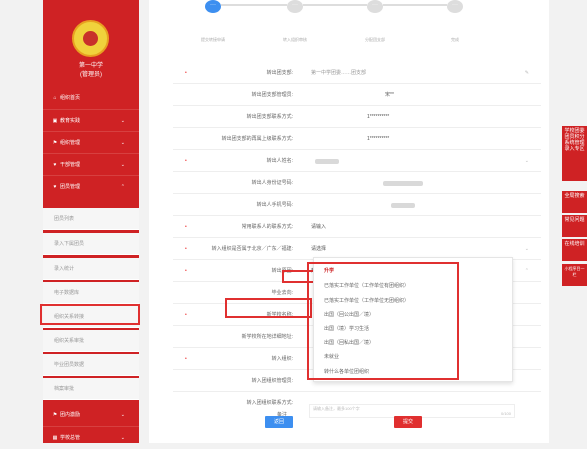  What do you see at coordinates (455, 6) in the screenshot?
I see `step-4-icon: ···` at bounding box center [455, 6].